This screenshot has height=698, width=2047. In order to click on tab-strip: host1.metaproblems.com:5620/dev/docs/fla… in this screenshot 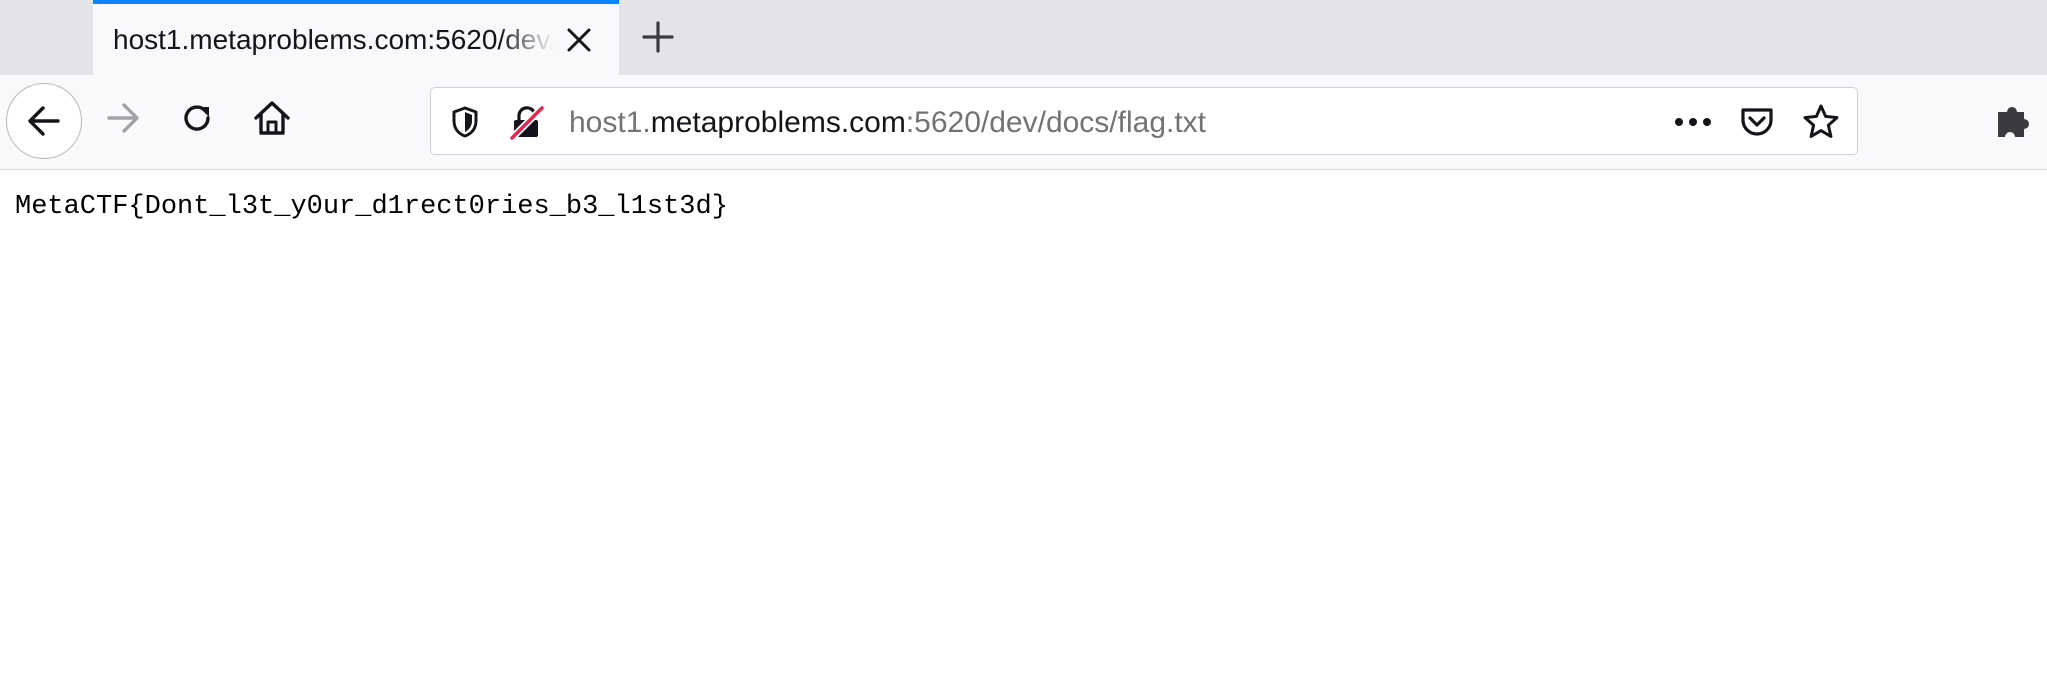, I will do `click(1023, 37)`.